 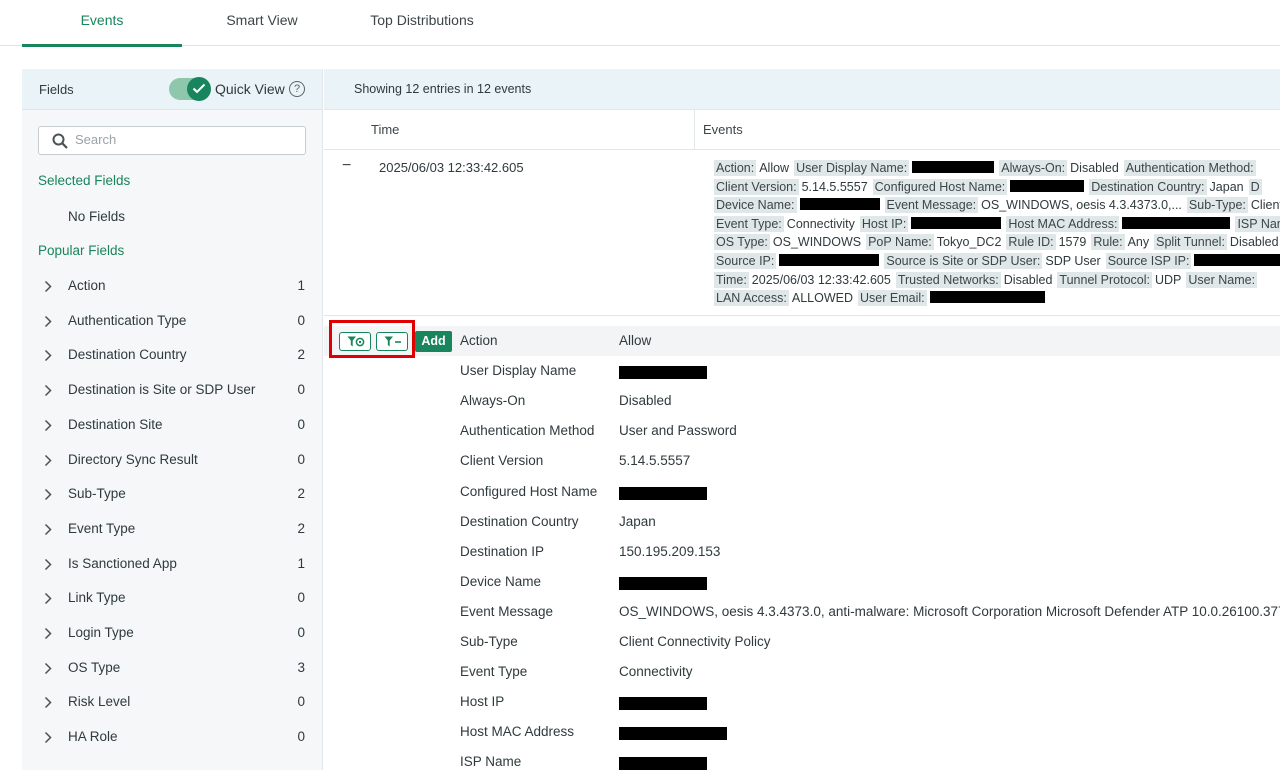 What do you see at coordinates (940, 186) in the screenshot?
I see `event-field-key: Configured Host Name:` at bounding box center [940, 186].